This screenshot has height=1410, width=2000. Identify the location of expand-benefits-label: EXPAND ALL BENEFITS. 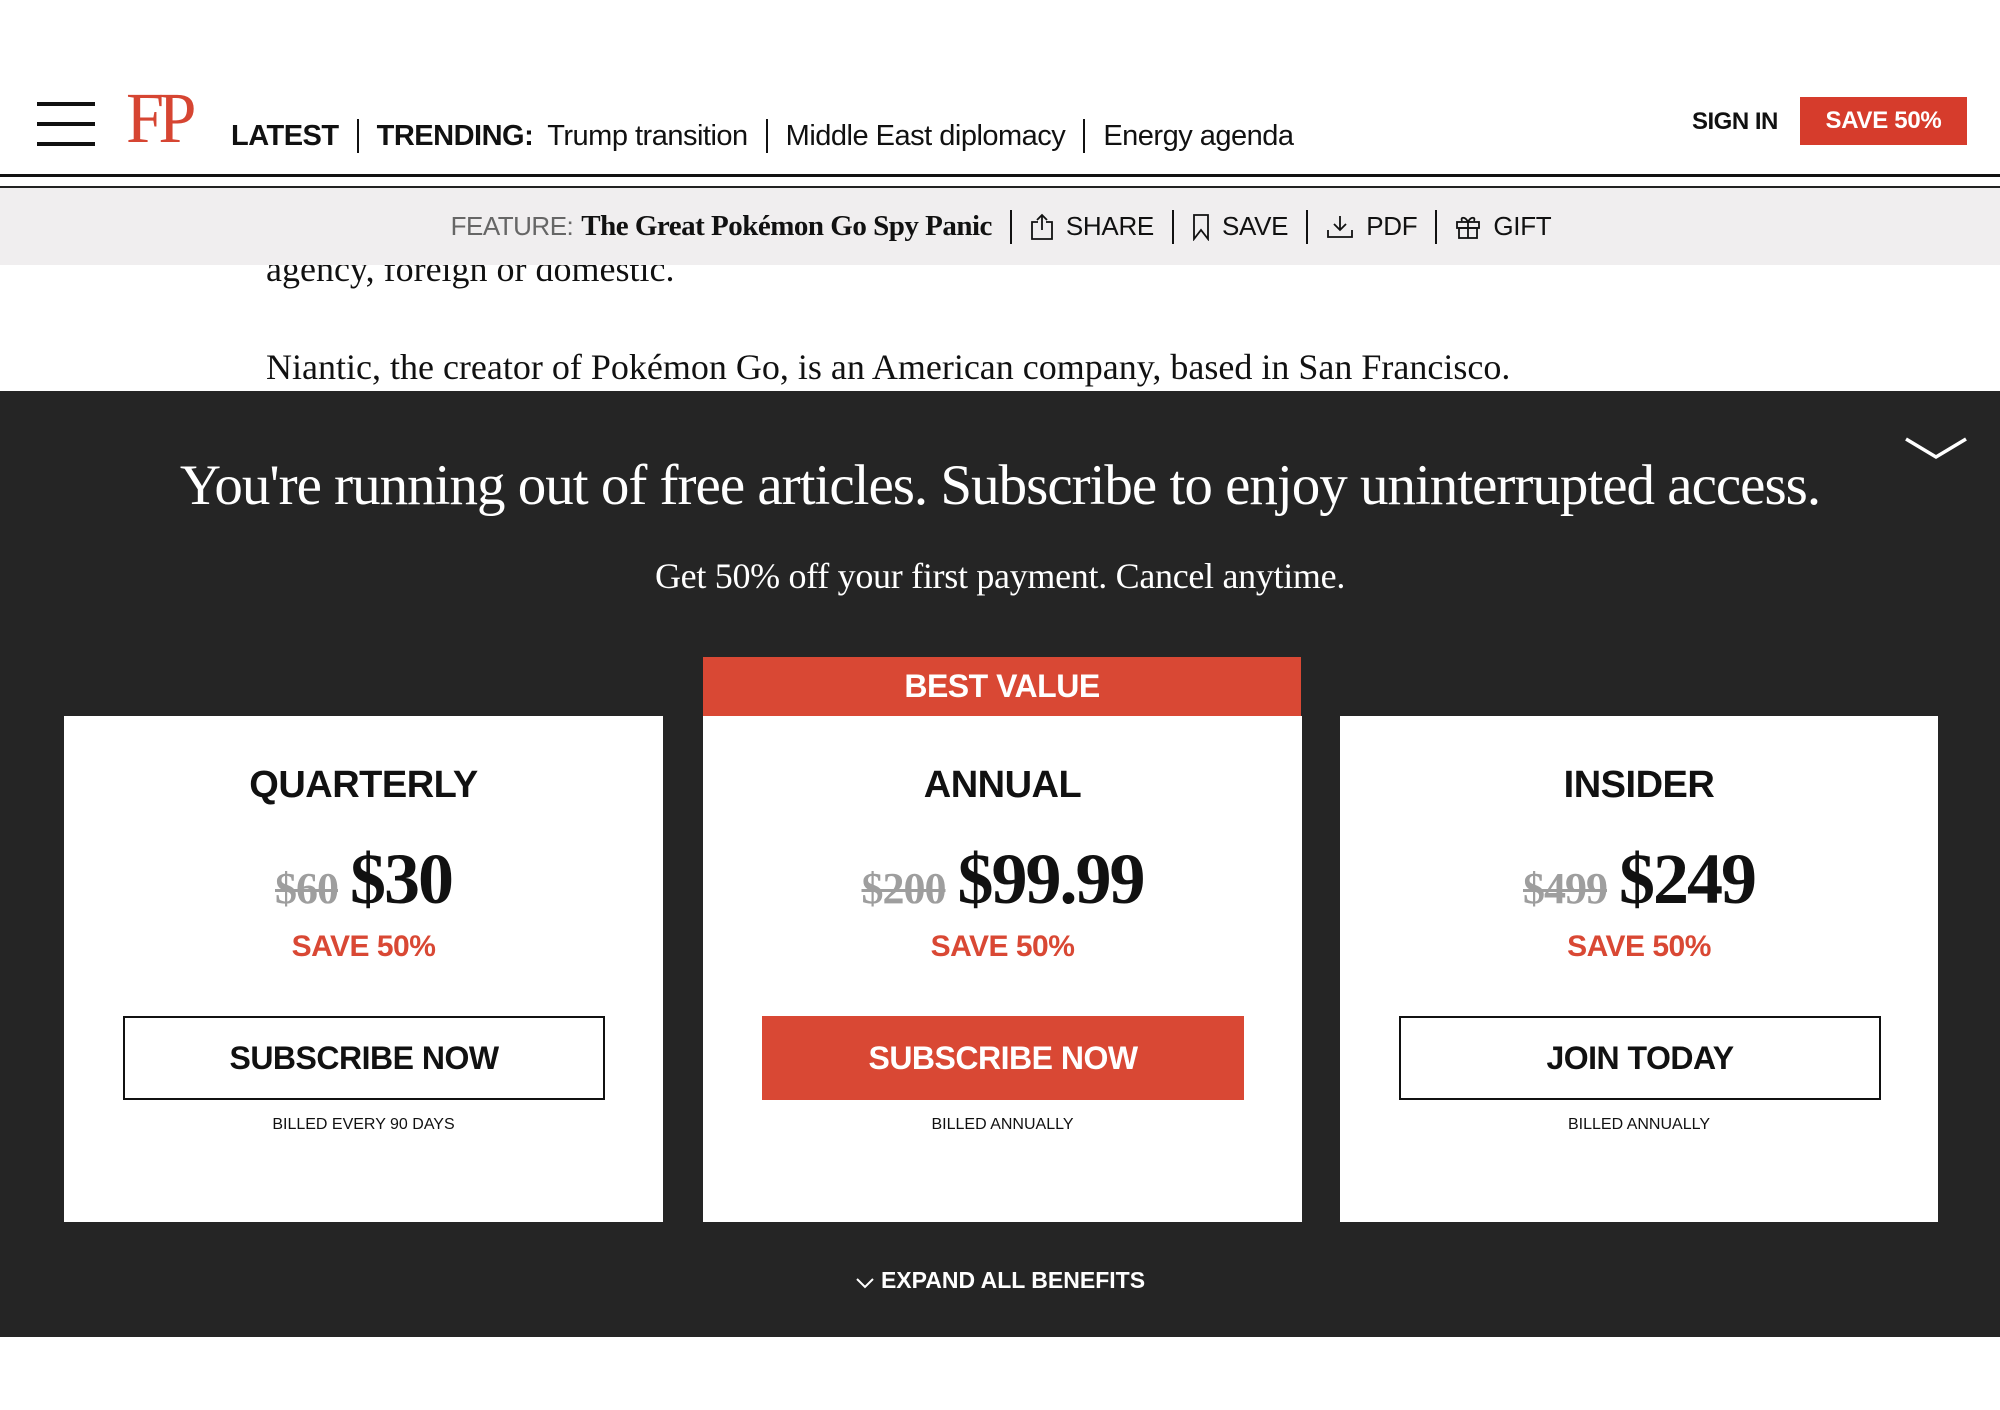
(1013, 1280).